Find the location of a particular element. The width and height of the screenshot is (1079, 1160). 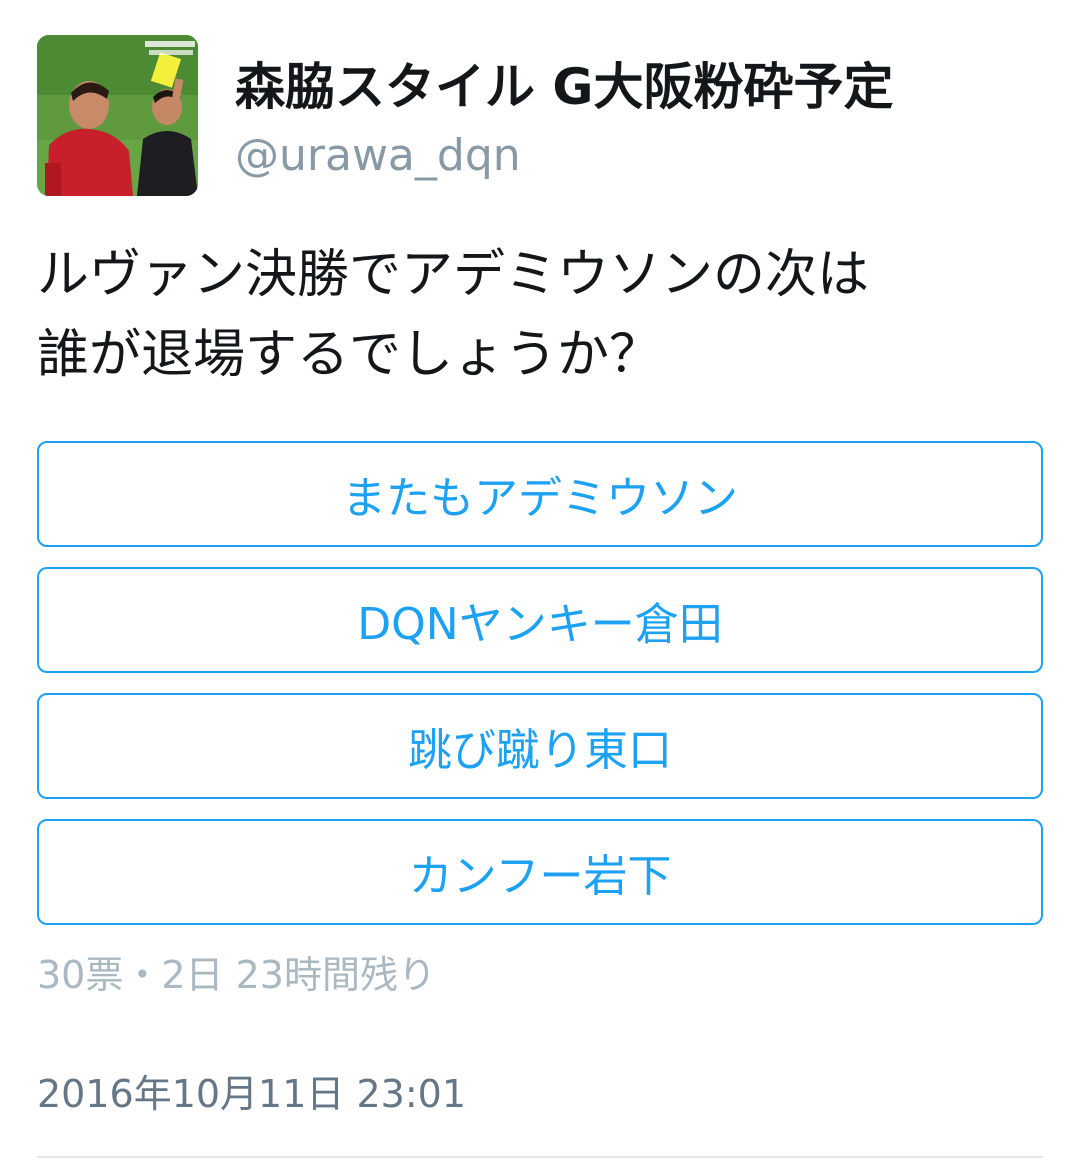

poll-meta: 30票・2日 23時間残り is located at coordinates (236, 975).